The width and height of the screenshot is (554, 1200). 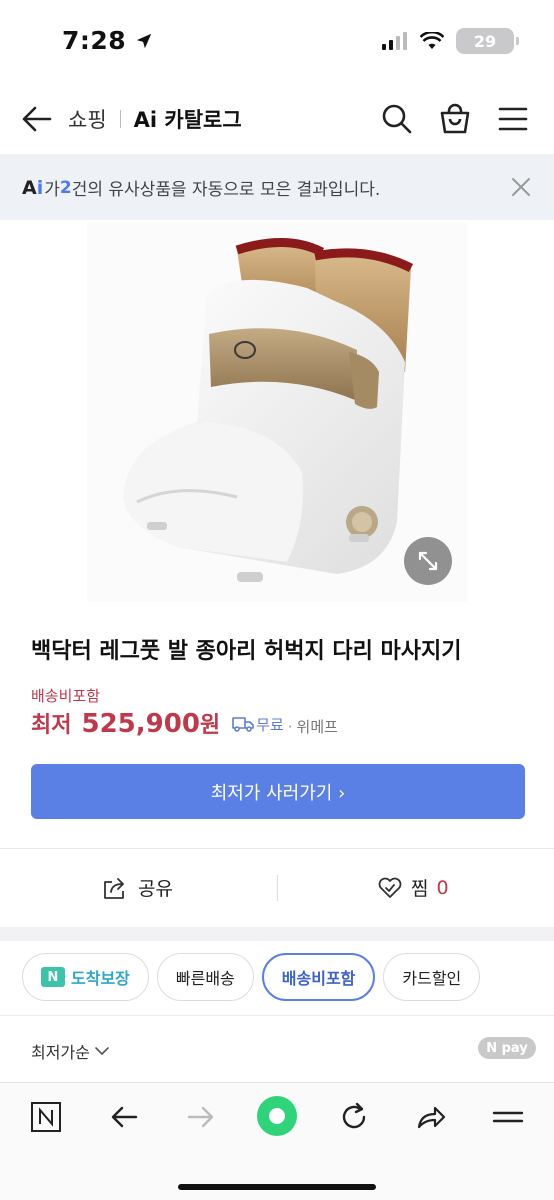 I want to click on ai-logo: Ai, so click(x=33, y=187).